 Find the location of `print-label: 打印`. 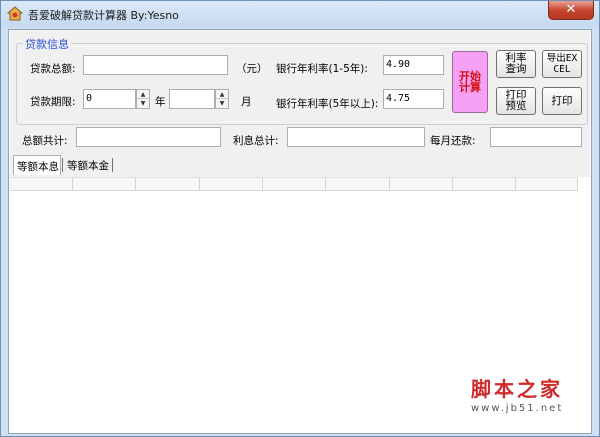

print-label: 打印 is located at coordinates (562, 100).